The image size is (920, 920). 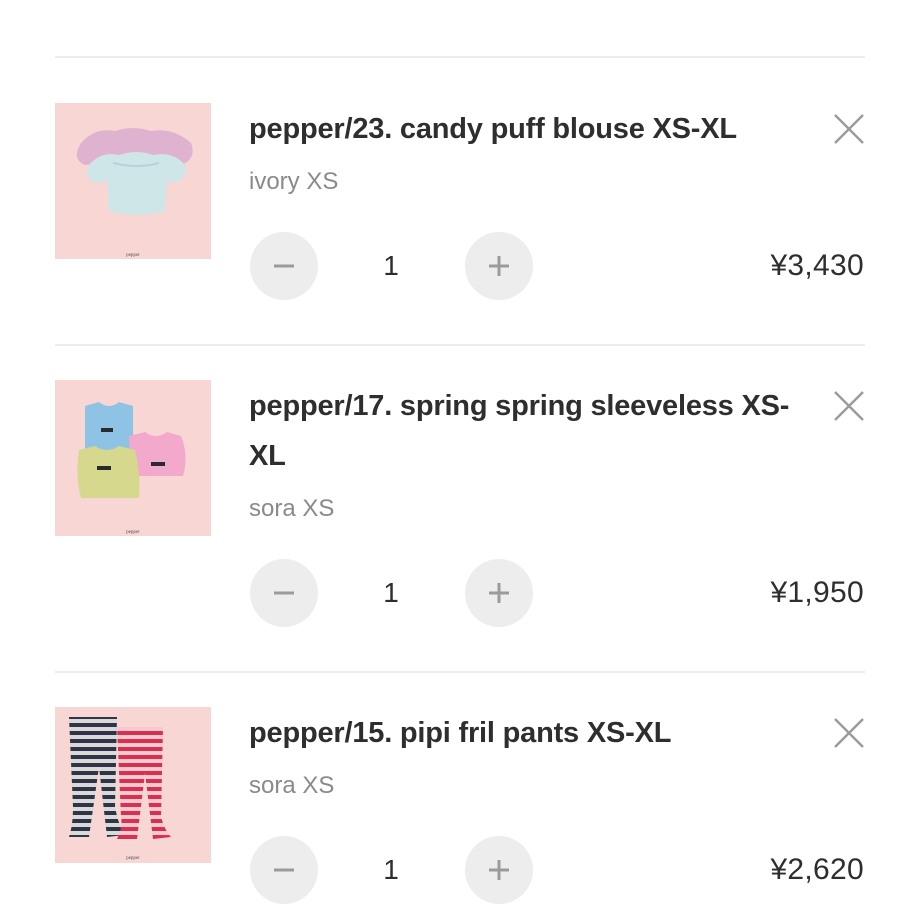 What do you see at coordinates (529, 733) in the screenshot?
I see `product-title: pepper/15. pipi fril pants XS-XL` at bounding box center [529, 733].